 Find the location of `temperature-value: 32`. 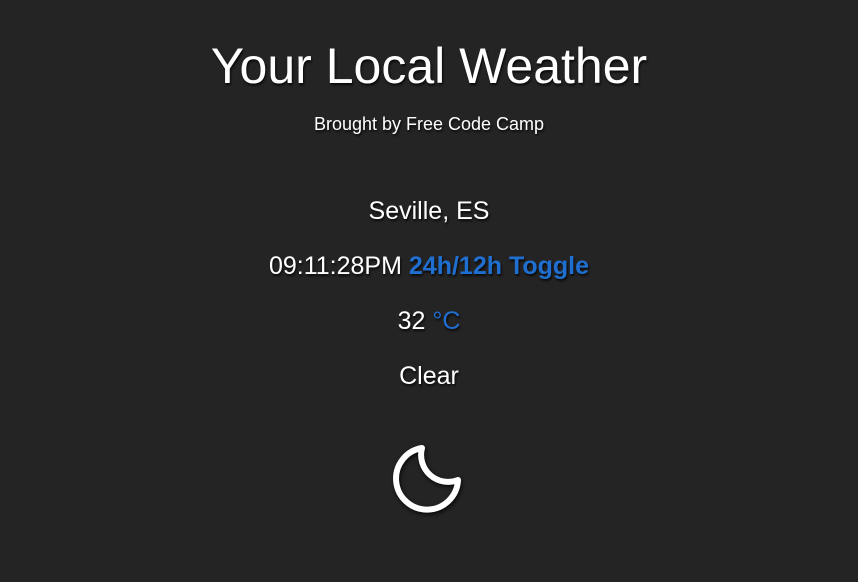

temperature-value: 32 is located at coordinates (411, 321).